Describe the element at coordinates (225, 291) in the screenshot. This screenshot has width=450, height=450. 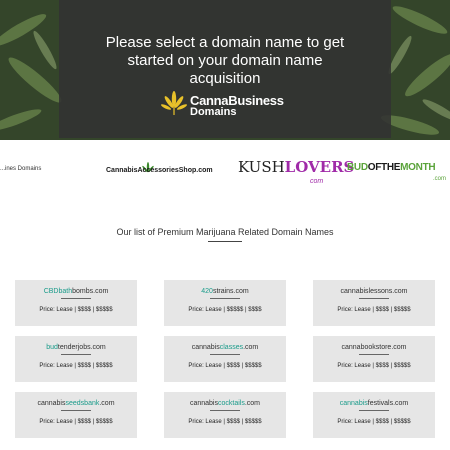
I see `domain-name-link: 420strains.com` at that location.